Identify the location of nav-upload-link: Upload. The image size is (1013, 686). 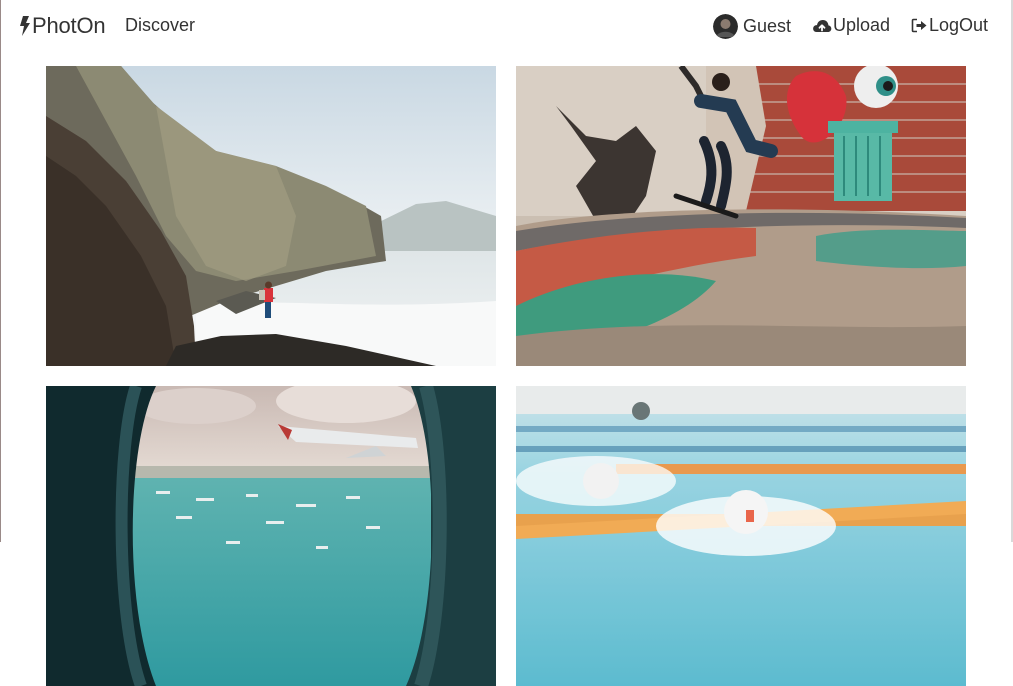
(851, 25).